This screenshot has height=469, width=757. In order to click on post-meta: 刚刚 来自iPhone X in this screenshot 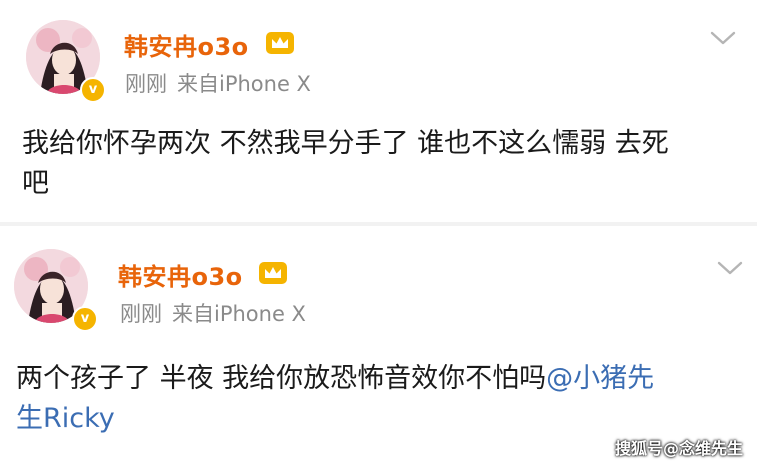, I will do `click(213, 313)`.